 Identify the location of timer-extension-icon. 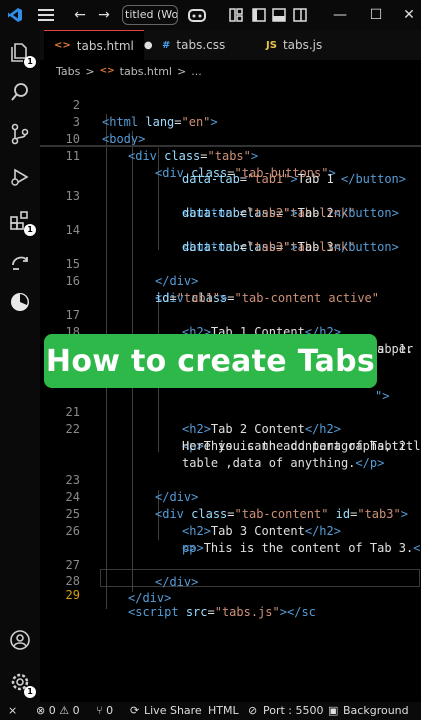
(20, 302).